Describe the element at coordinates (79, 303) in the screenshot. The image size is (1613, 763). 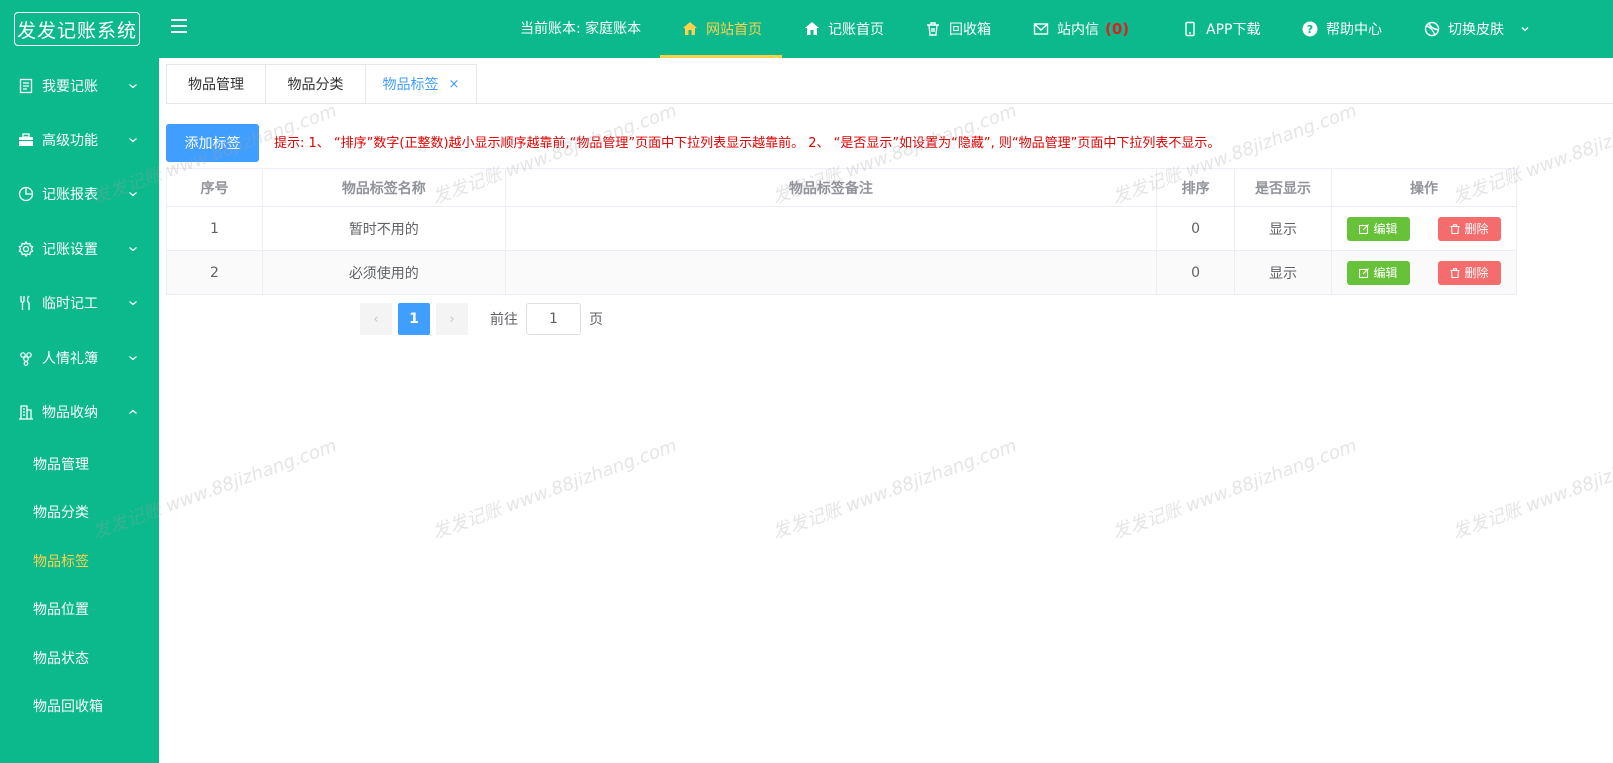
I see `sidebar-menu-temp-work: 临时记工` at that location.